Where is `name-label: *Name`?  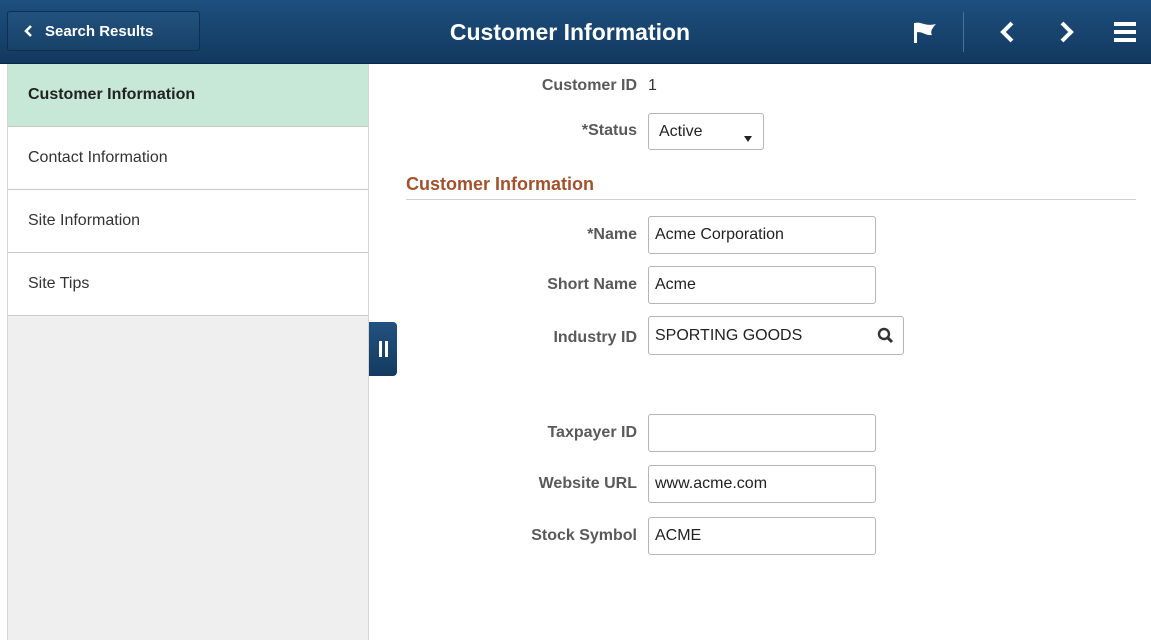
name-label: *Name is located at coordinates (612, 234).